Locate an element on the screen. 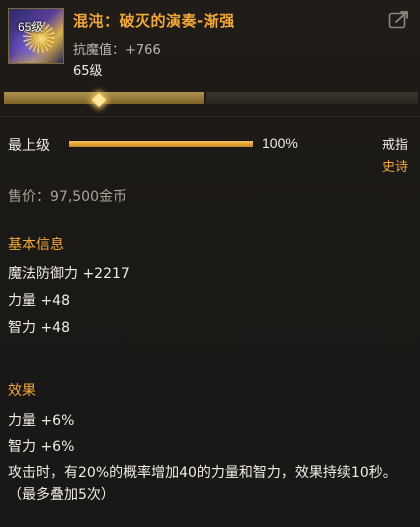 The image size is (420, 527). enhance-percent: 100% is located at coordinates (280, 143).